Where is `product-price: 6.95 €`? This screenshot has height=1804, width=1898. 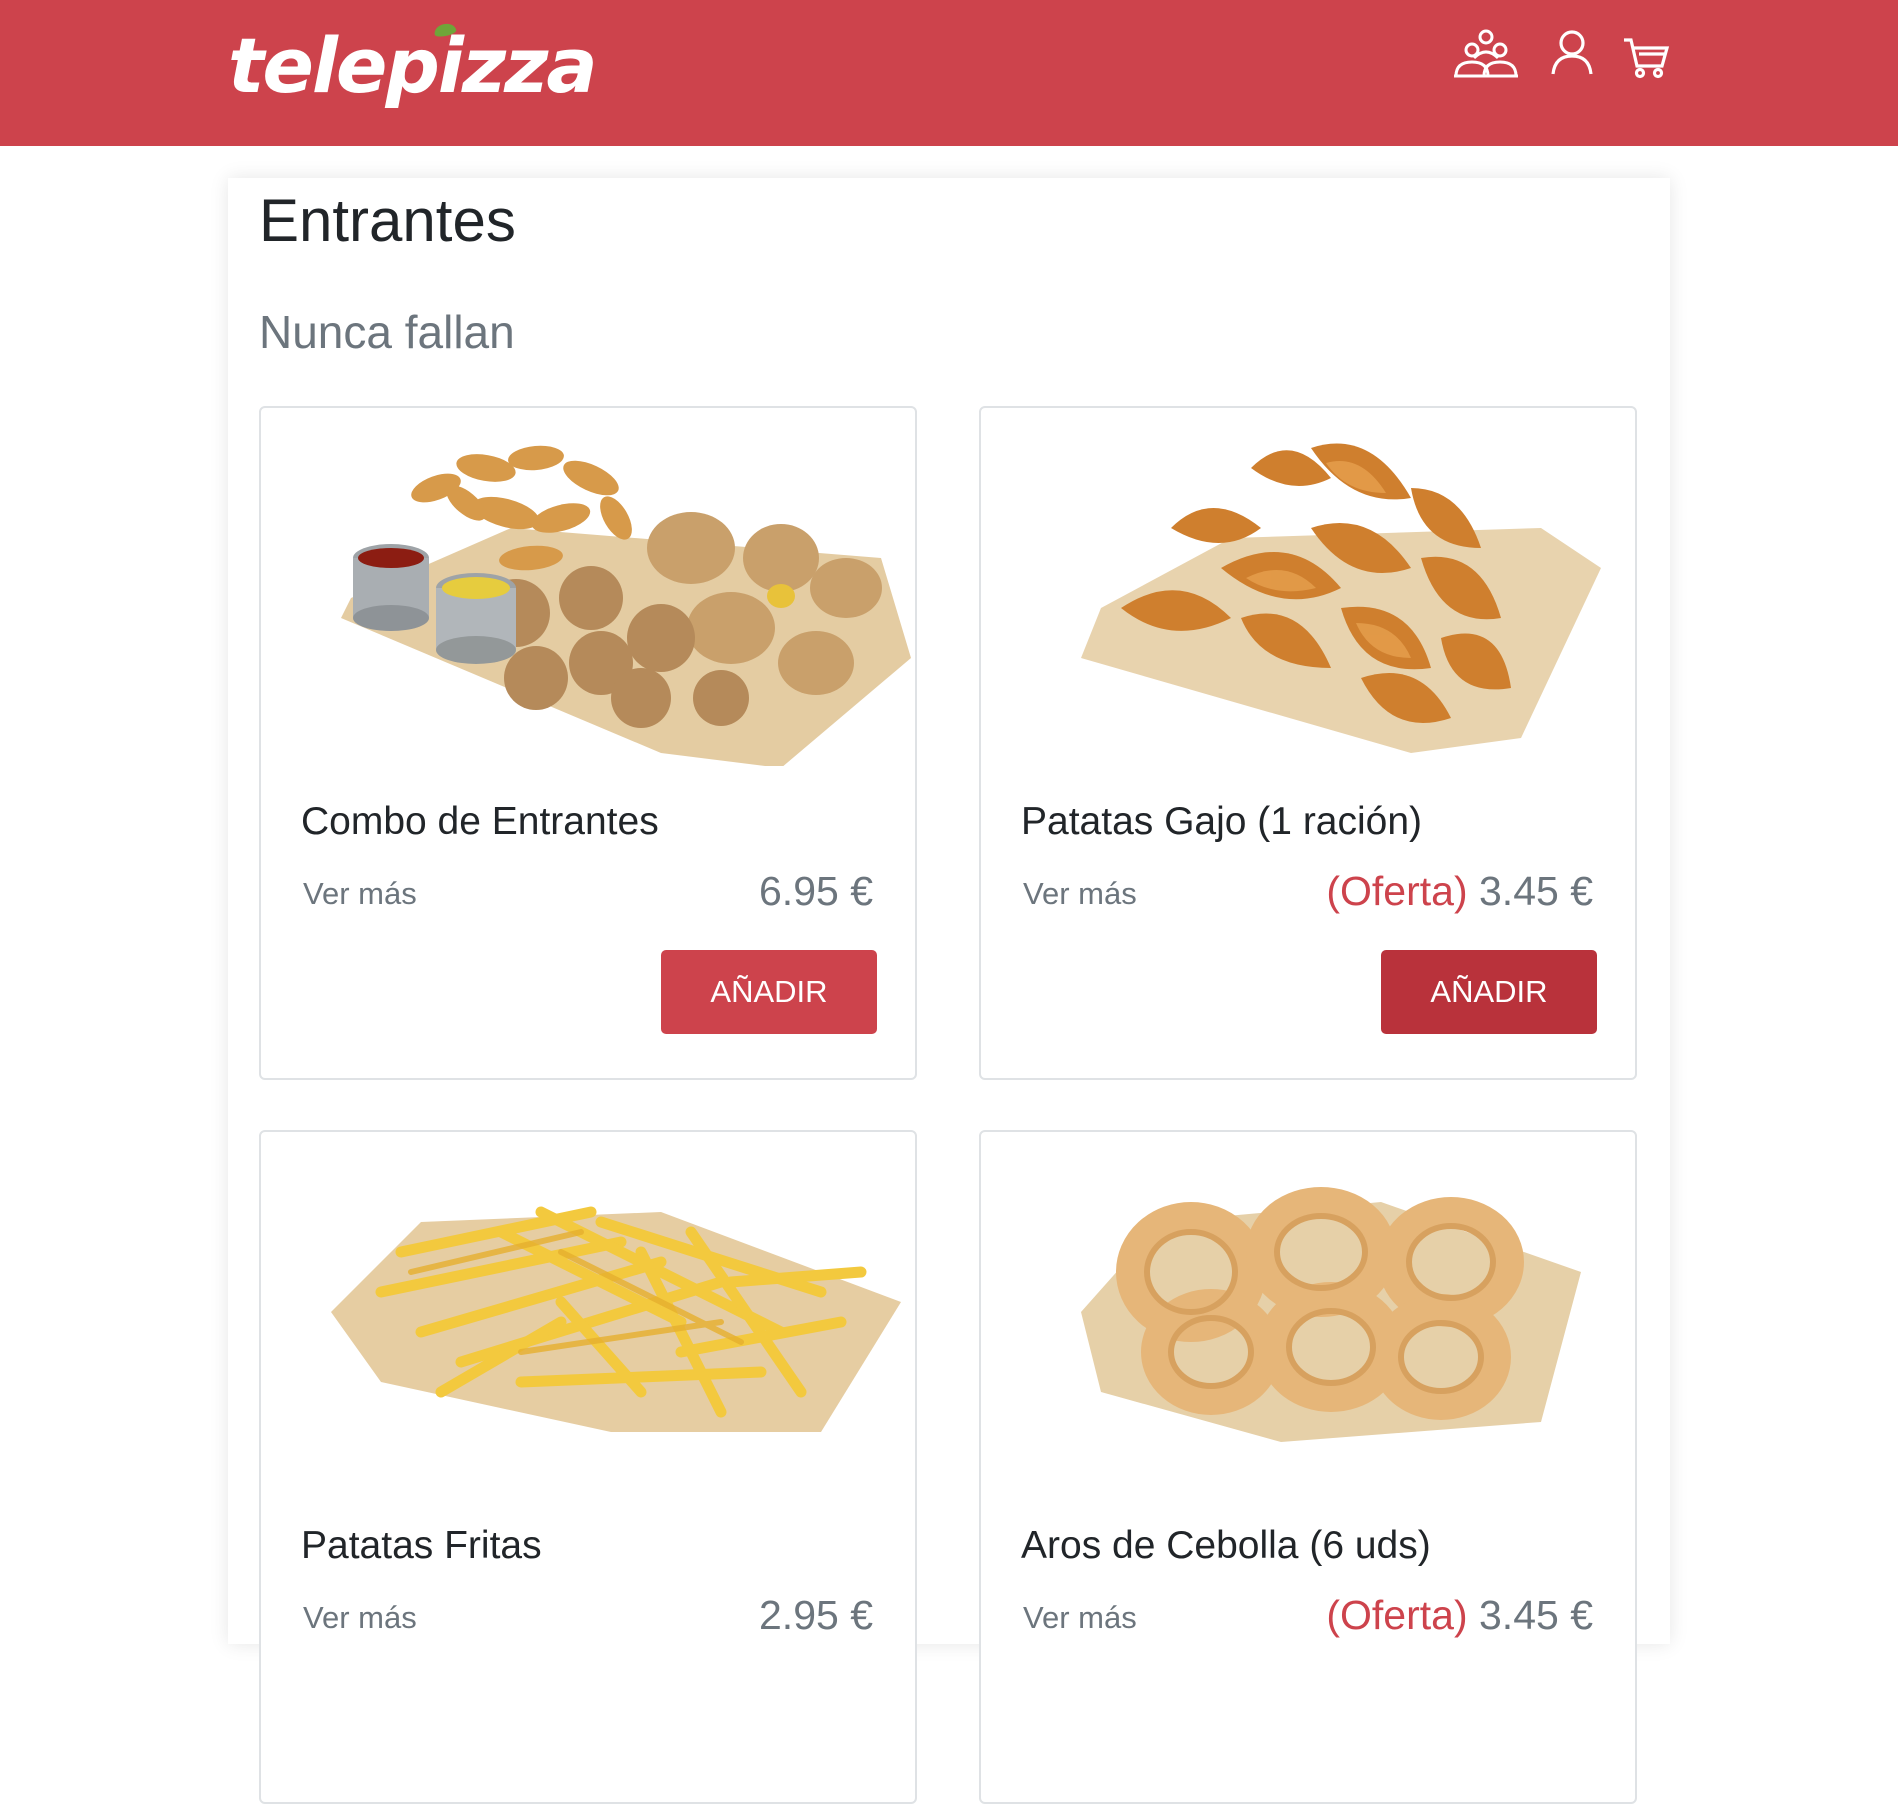
product-price: 6.95 € is located at coordinates (816, 891).